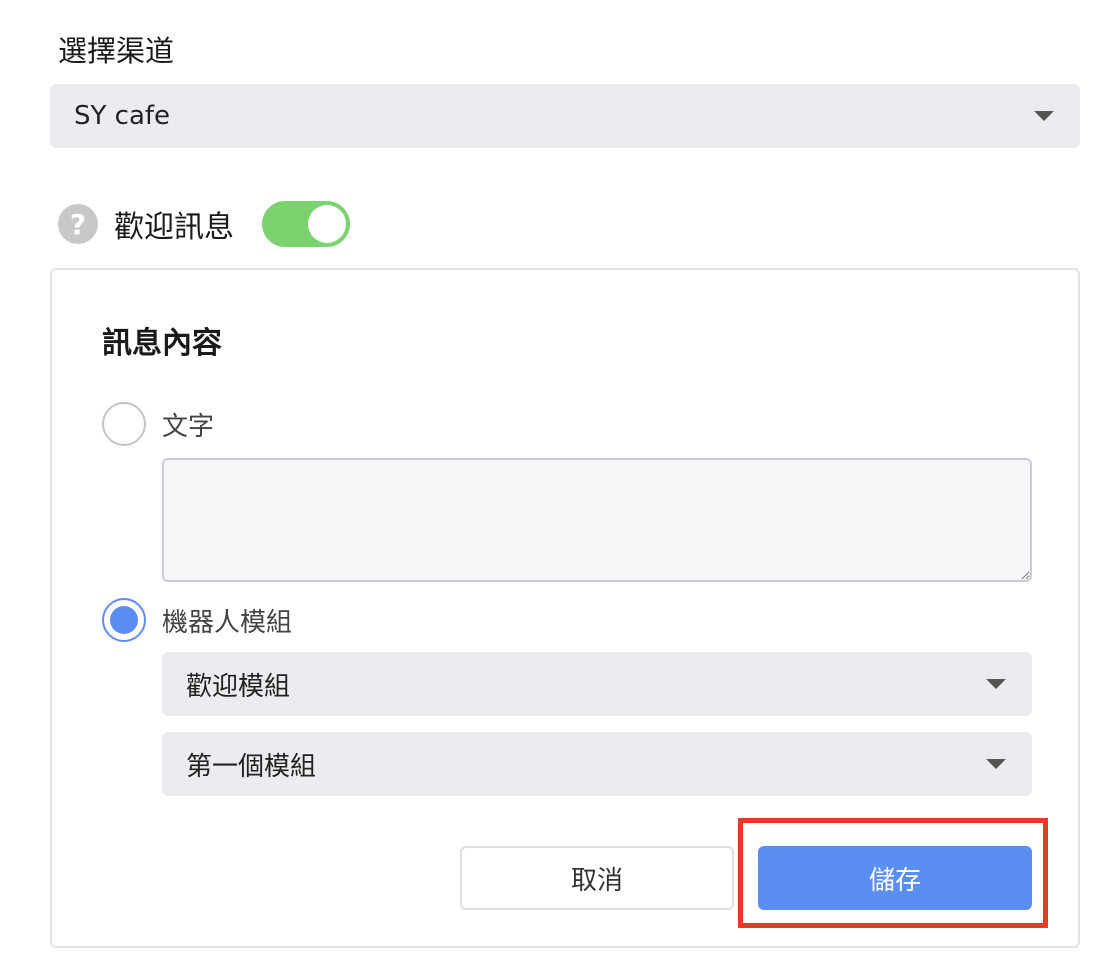 This screenshot has height=972, width=1118. I want to click on welcome-label: 歡迎訊息, so click(174, 227).